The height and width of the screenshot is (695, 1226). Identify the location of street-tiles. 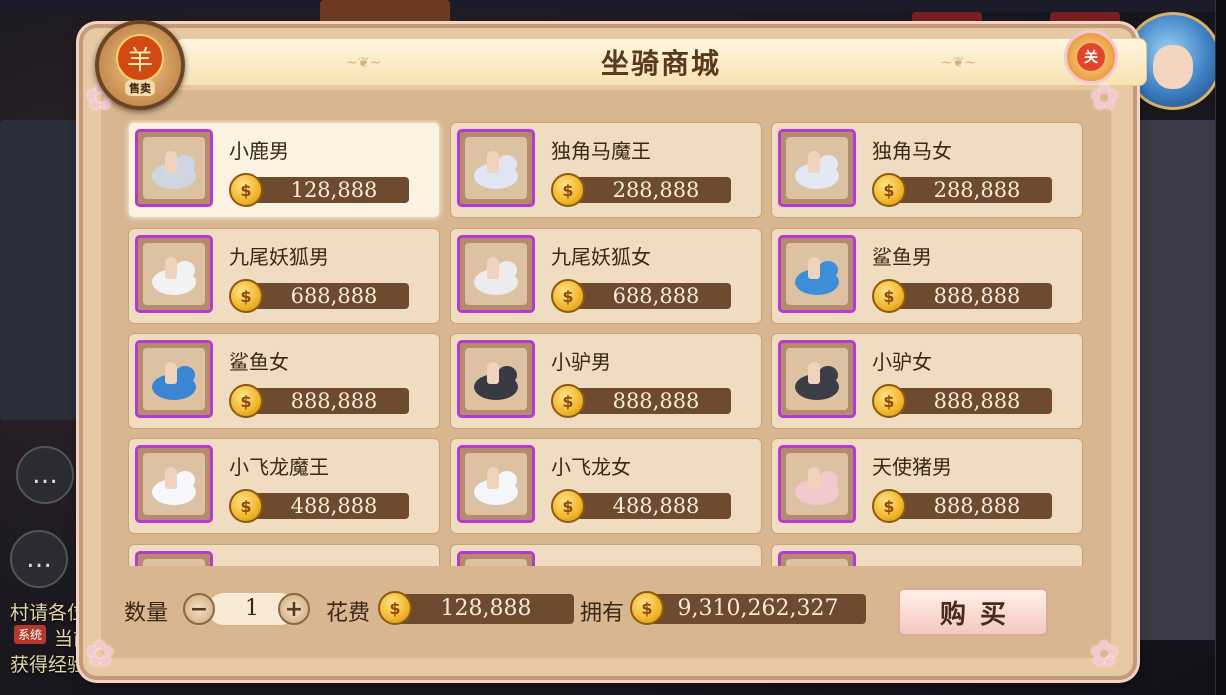
(1177, 380).